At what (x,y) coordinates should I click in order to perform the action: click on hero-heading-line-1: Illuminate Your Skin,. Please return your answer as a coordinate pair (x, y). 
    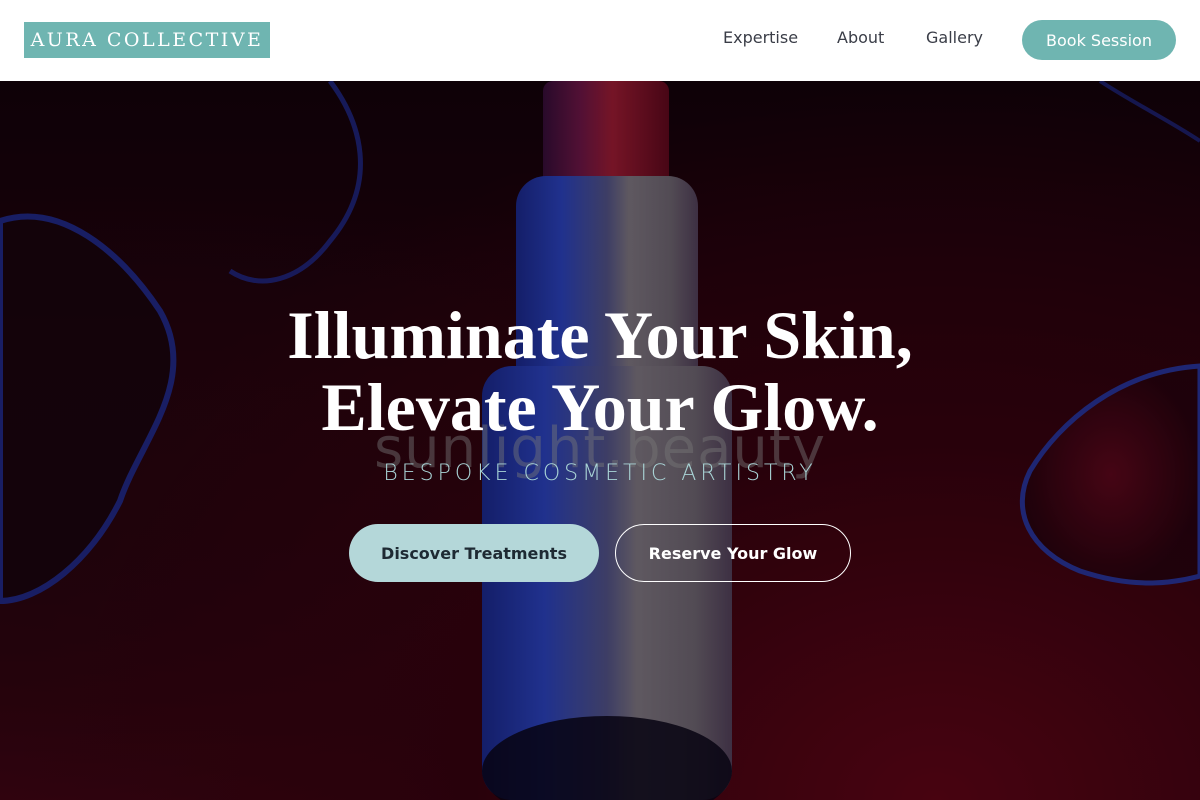
    Looking at the image, I should click on (600, 335).